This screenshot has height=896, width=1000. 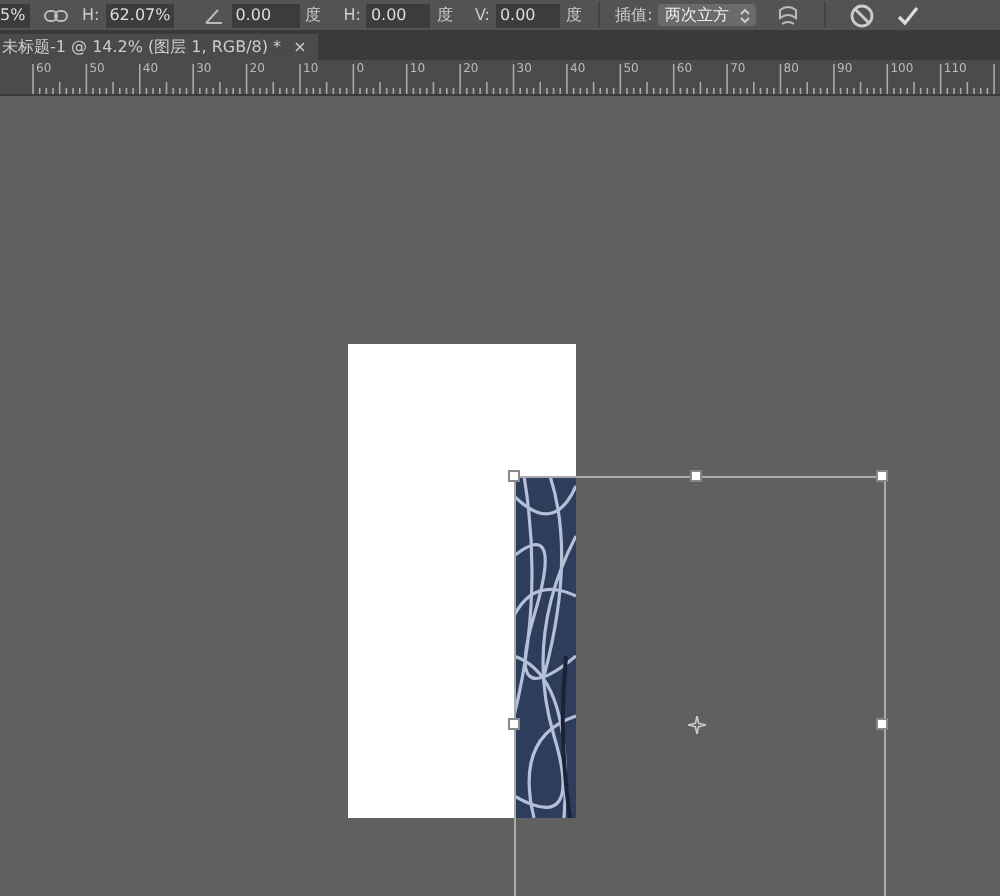 What do you see at coordinates (527, 15) in the screenshot?
I see `vertical-skew-field: 0.00` at bounding box center [527, 15].